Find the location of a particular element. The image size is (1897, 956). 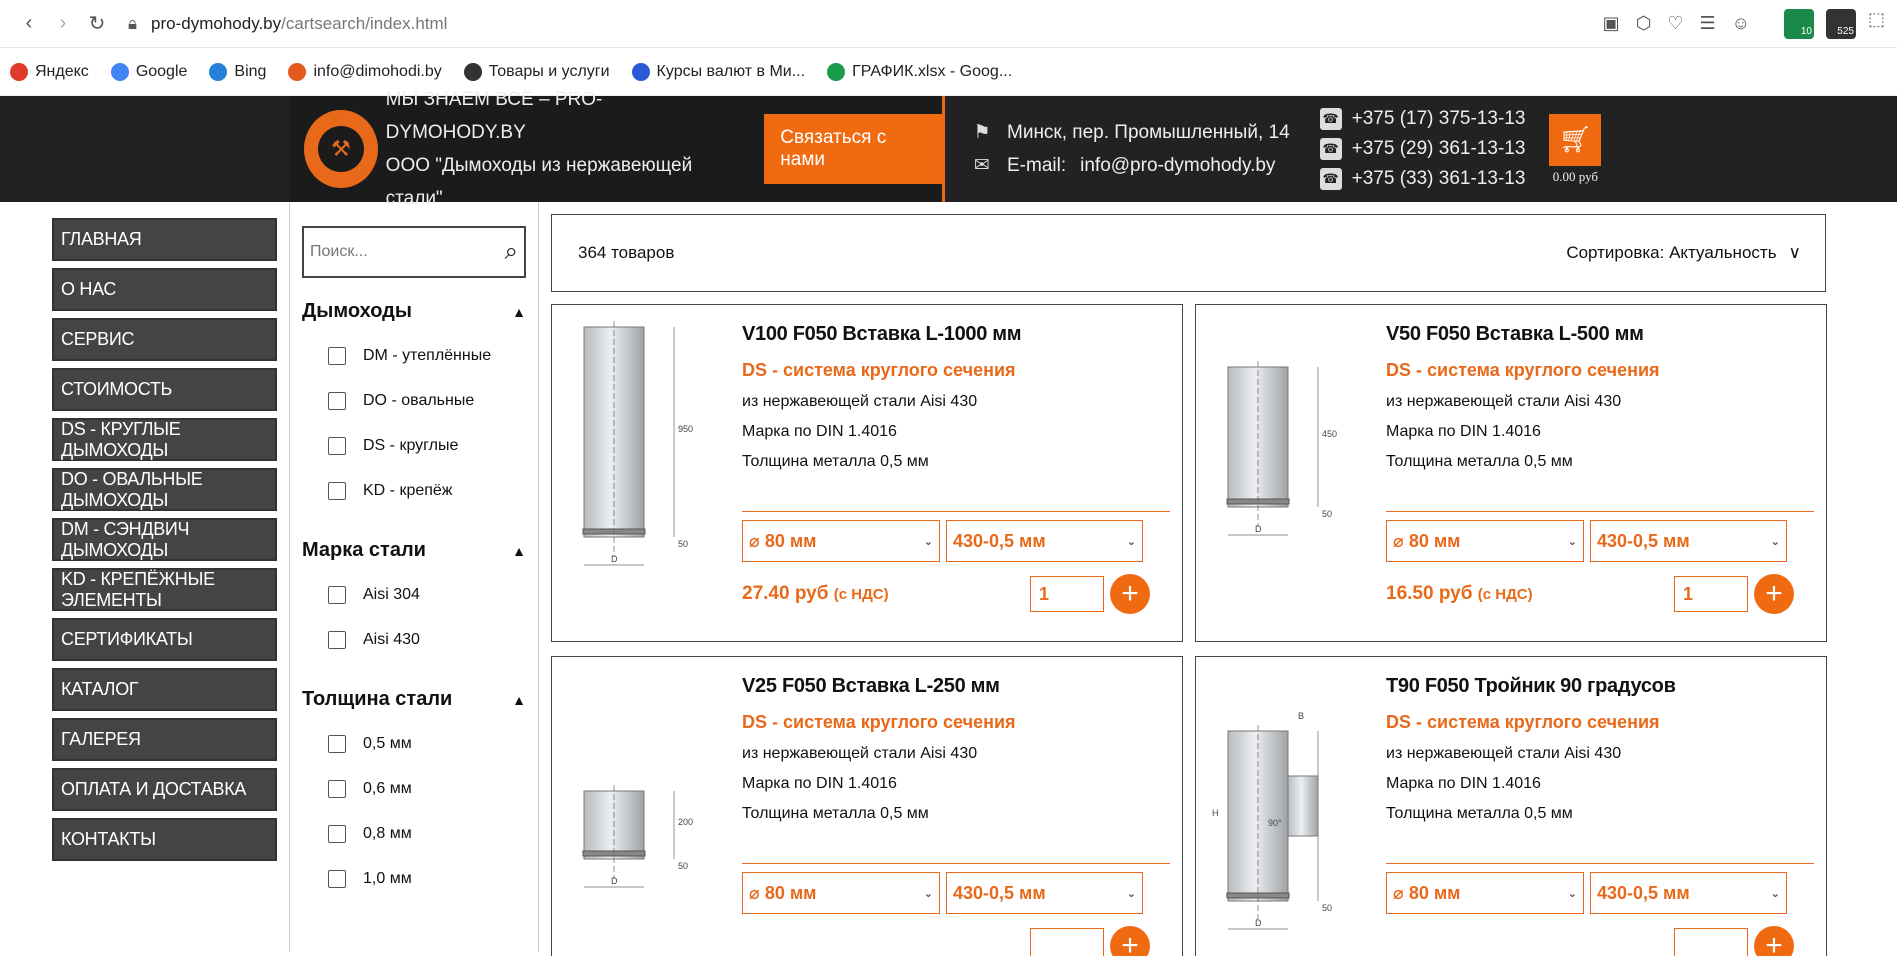

filter-option: 0,8 мм is located at coordinates (414, 833).